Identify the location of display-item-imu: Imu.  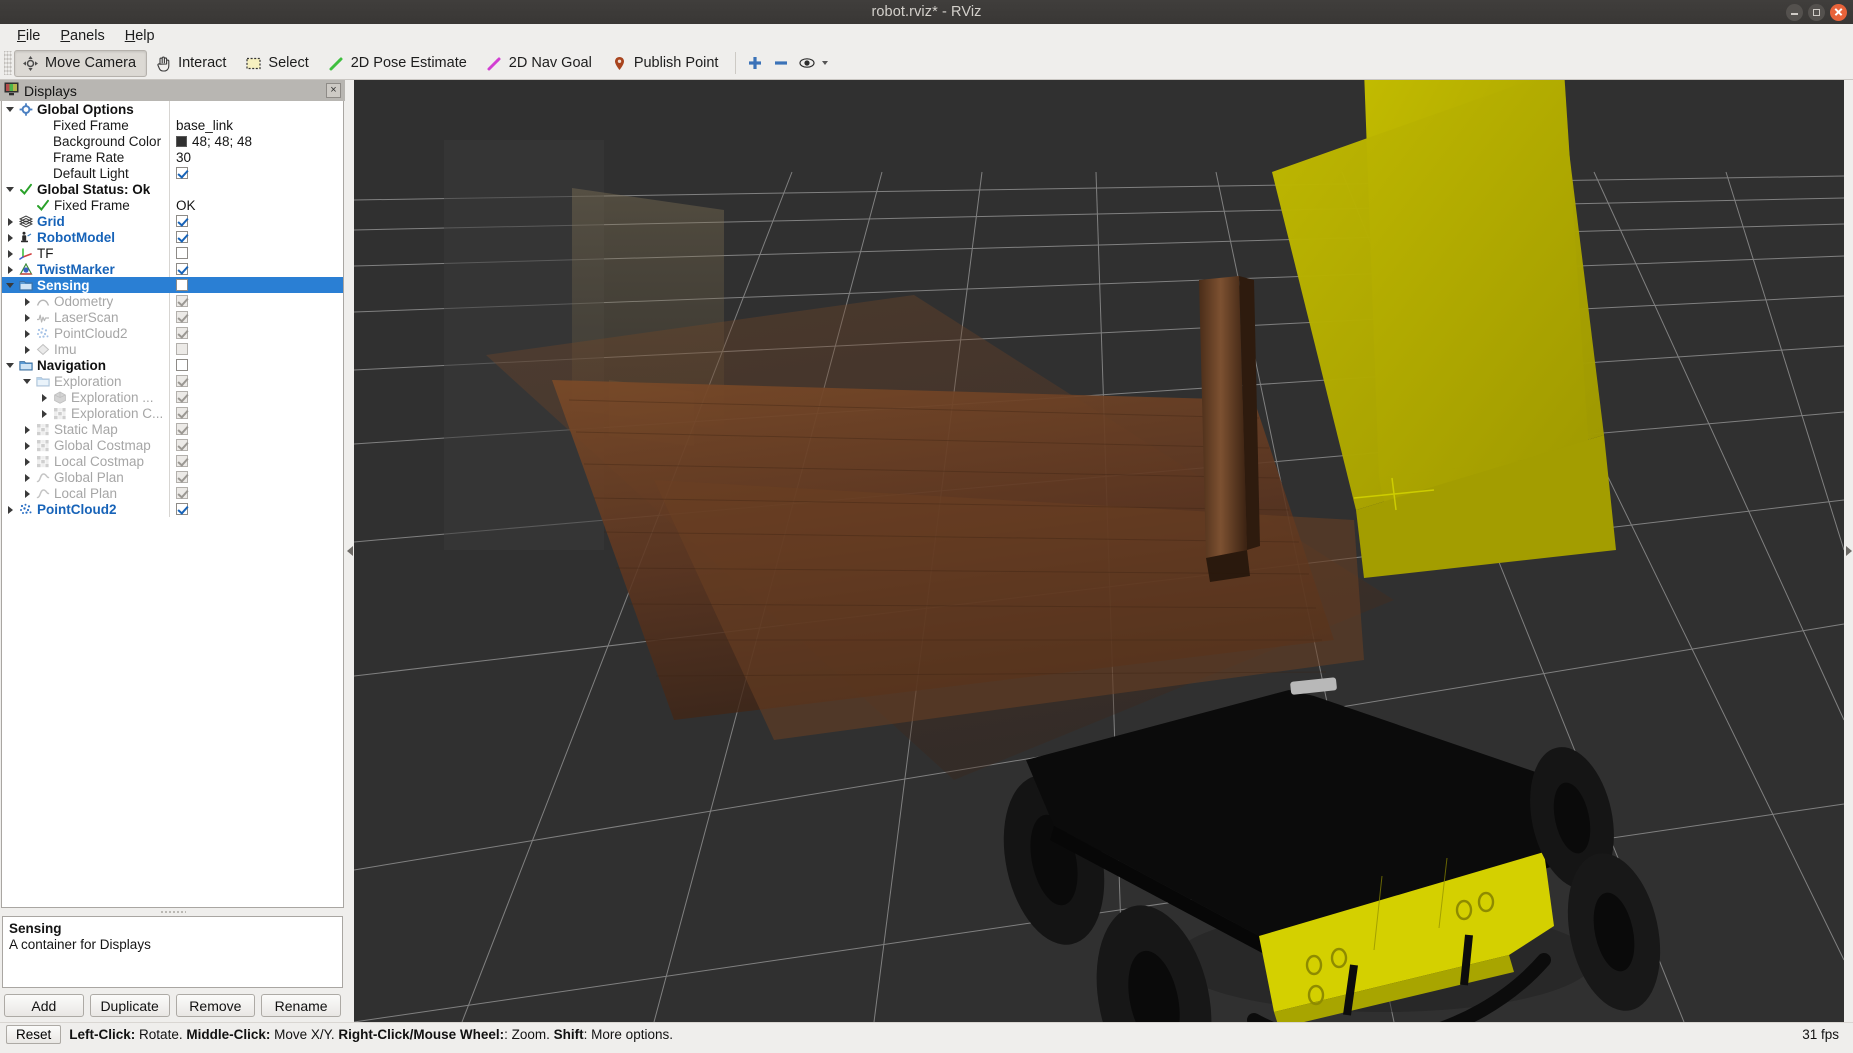
(172, 349).